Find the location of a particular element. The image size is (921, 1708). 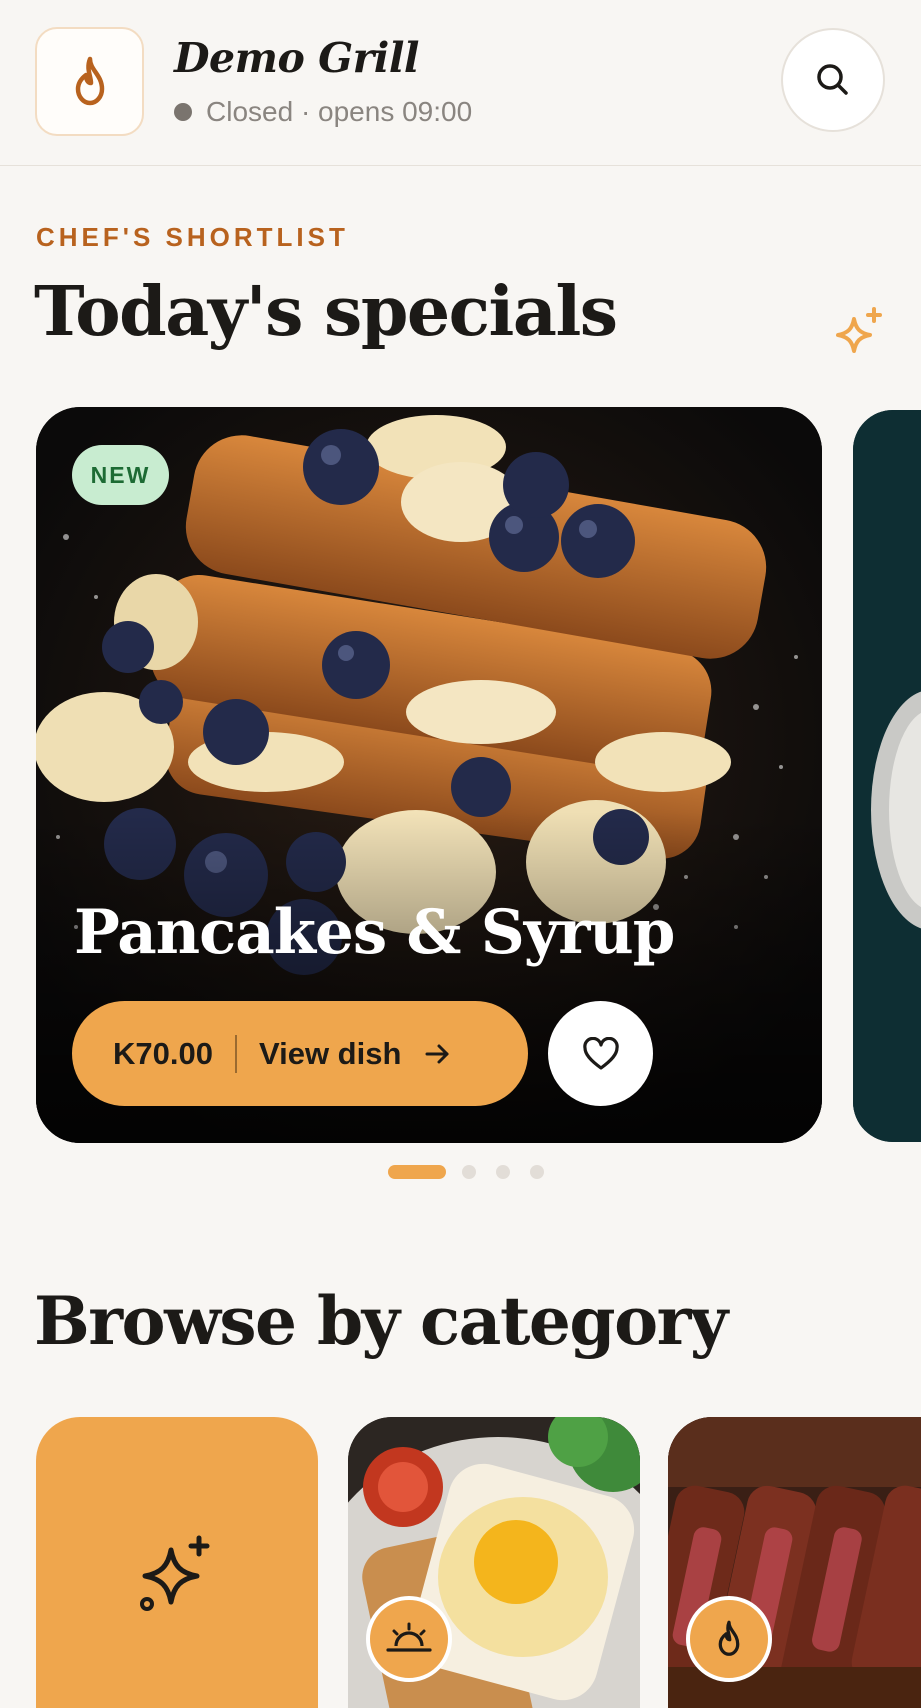

search-button is located at coordinates (833, 80).